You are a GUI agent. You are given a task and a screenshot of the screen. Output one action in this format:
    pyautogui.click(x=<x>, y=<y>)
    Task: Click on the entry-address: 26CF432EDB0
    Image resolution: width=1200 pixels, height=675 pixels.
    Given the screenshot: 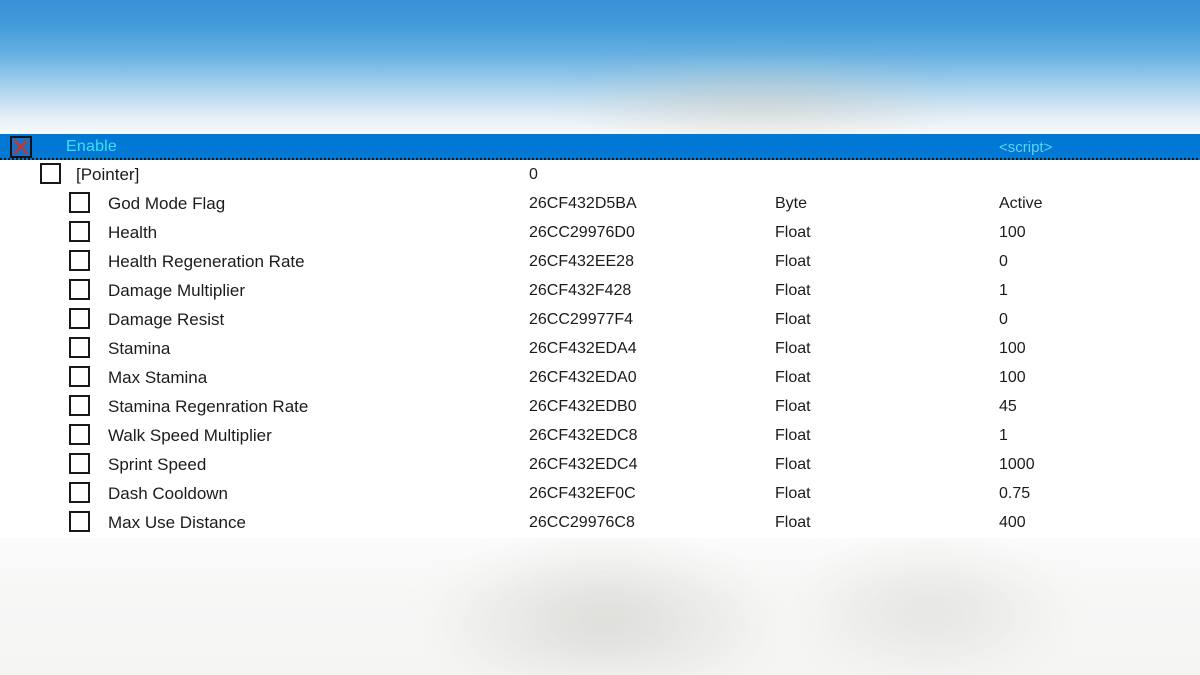 What is the action you would take?
    pyautogui.click(x=583, y=406)
    